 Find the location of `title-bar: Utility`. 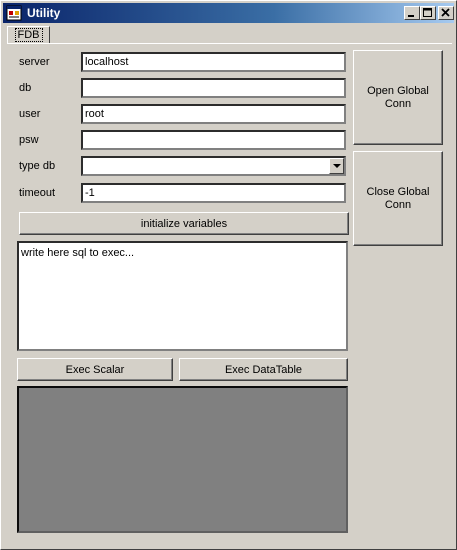

title-bar: Utility is located at coordinates (228, 13).